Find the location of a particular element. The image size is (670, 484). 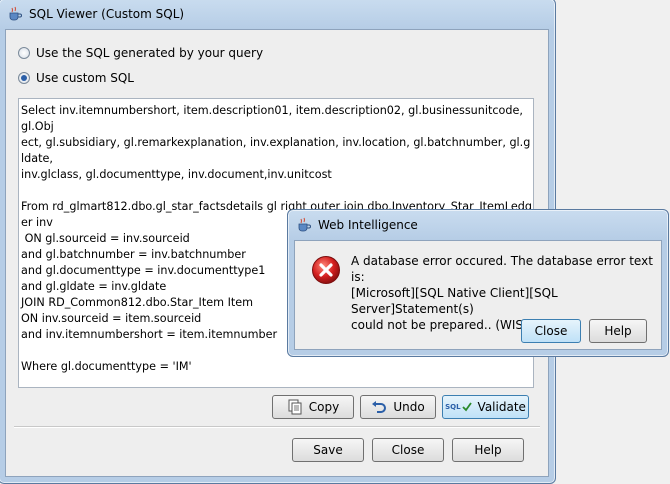

close-button: Close is located at coordinates (408, 450).